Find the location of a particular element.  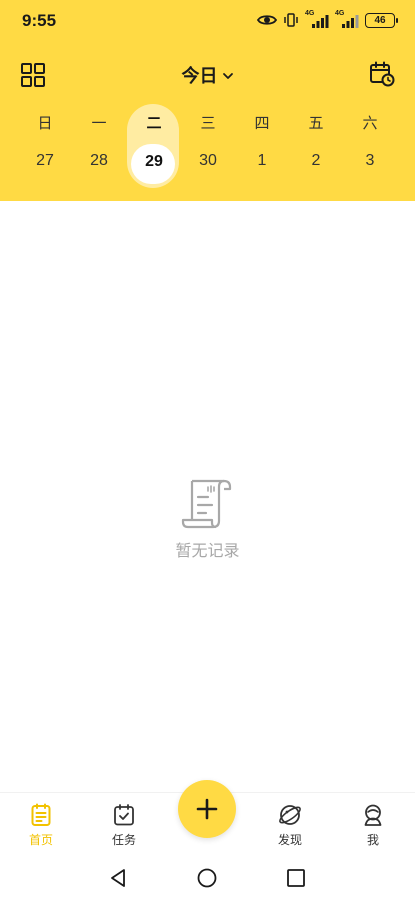

top-bar: 今日 is located at coordinates (207, 74).